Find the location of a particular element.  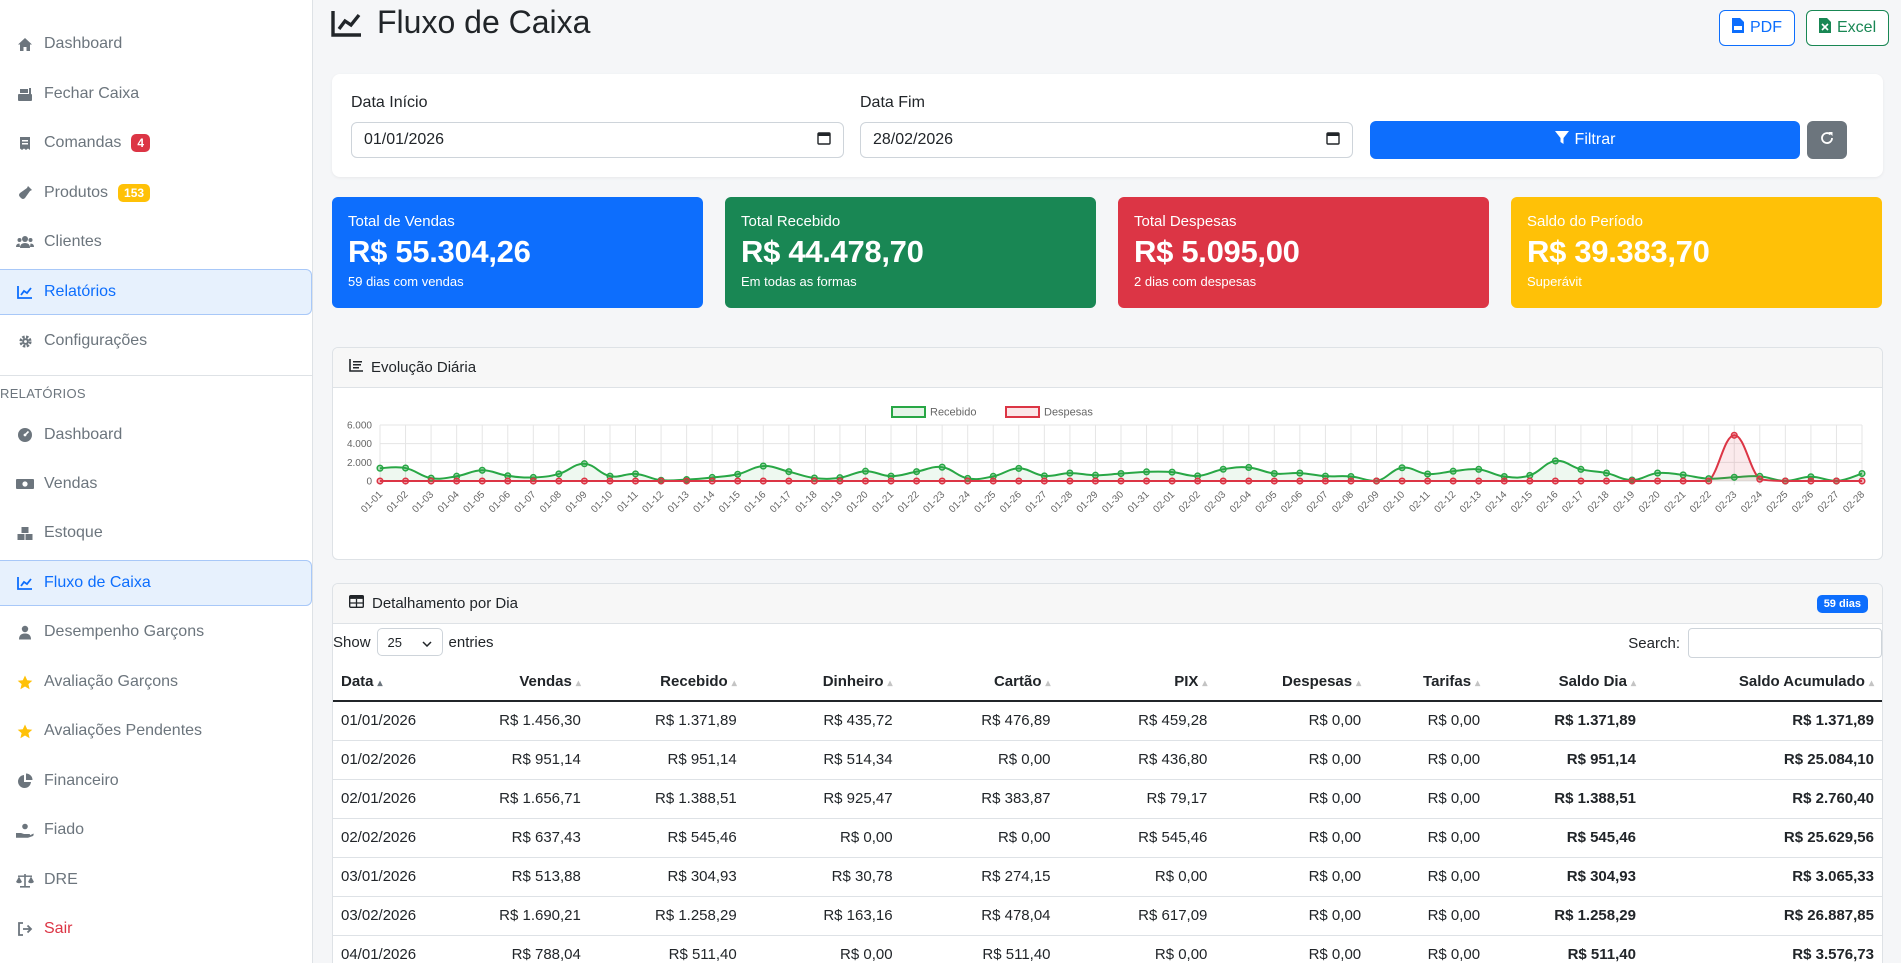

table-cell: R$ 163,16 is located at coordinates (822, 916).